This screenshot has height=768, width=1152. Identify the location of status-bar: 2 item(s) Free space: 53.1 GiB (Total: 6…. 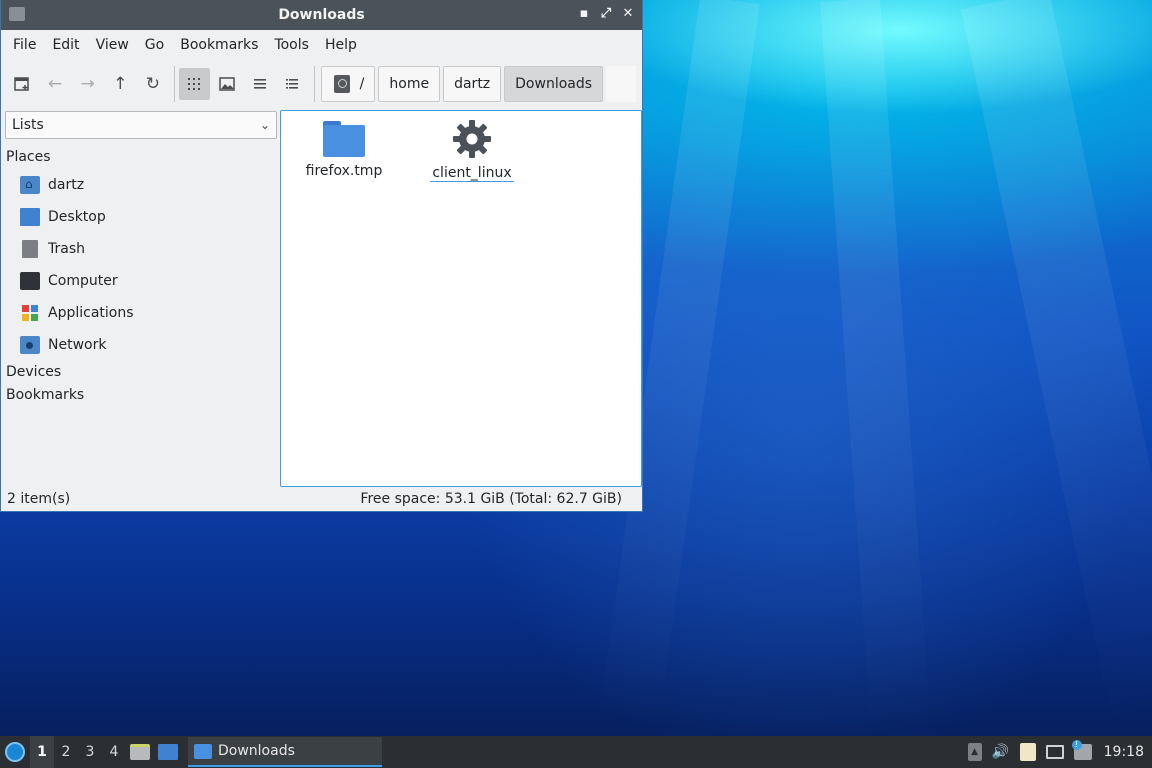
(321, 499).